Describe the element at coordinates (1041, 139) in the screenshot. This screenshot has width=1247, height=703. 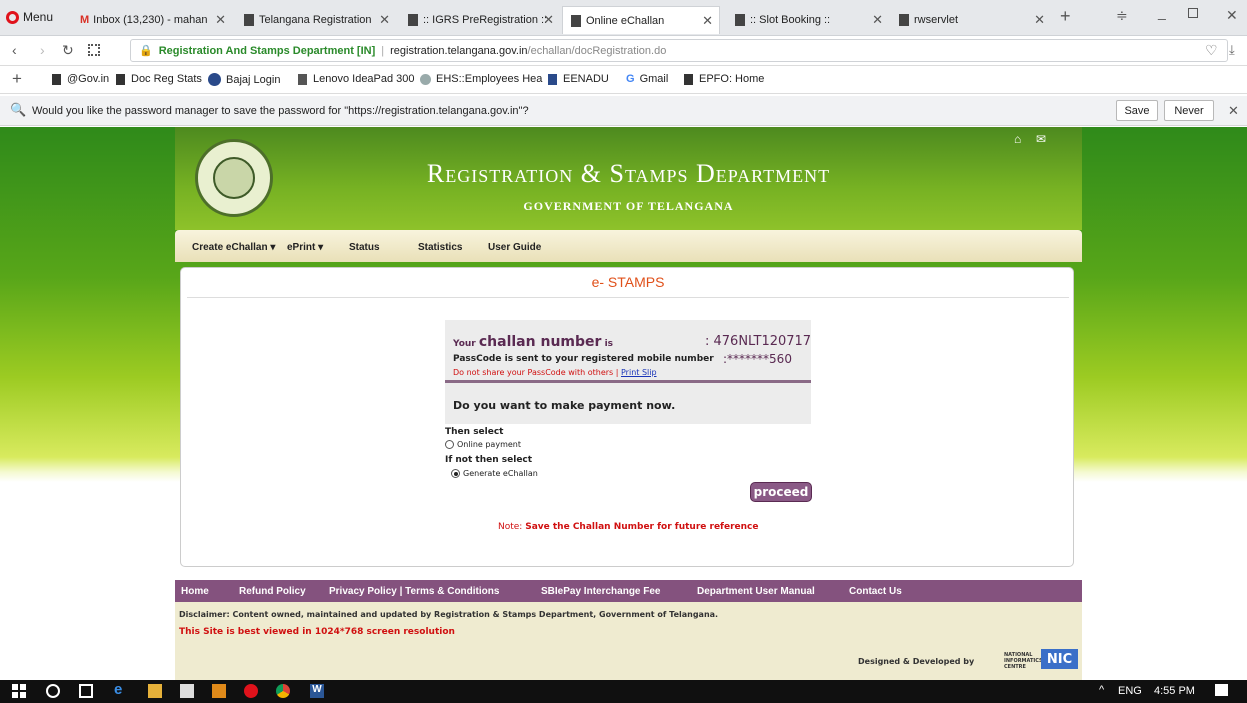
I see `mail-icon: ✉` at that location.